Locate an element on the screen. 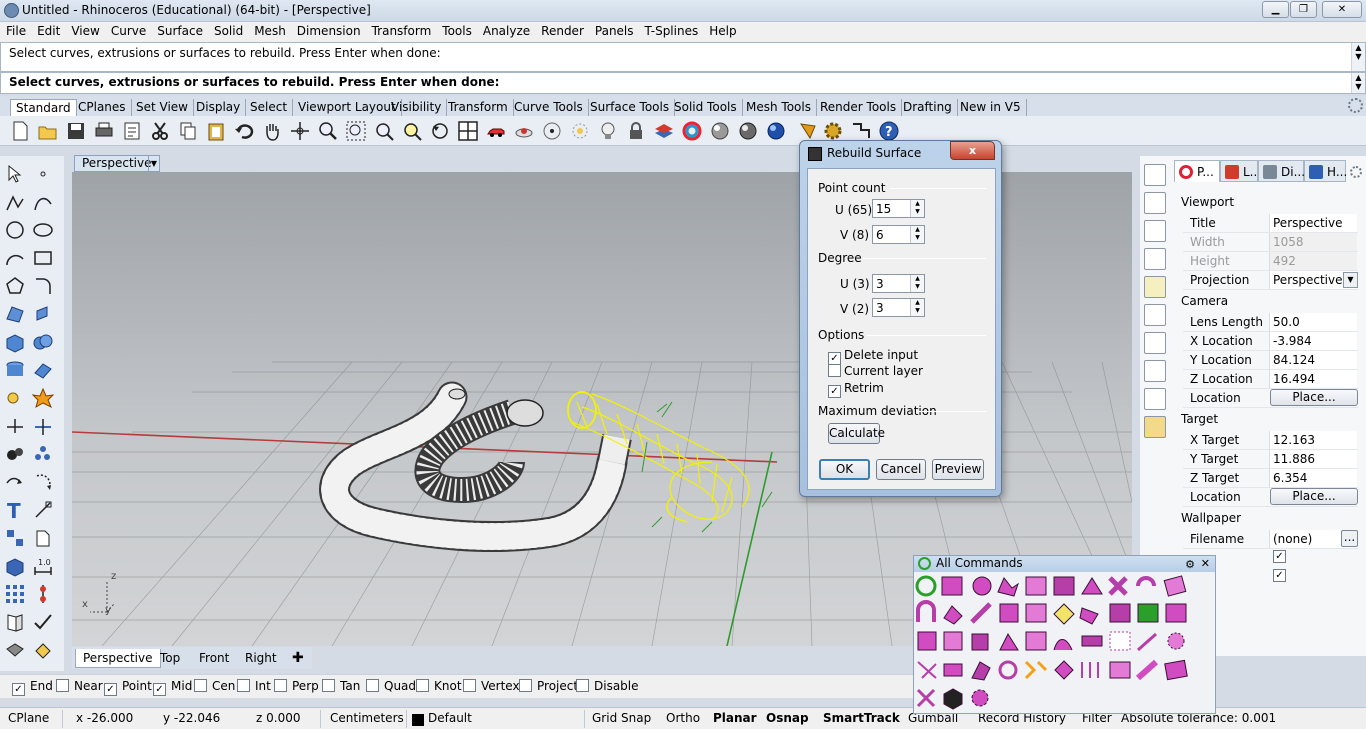  cmd-plane-icon is located at coordinates (1175, 586).